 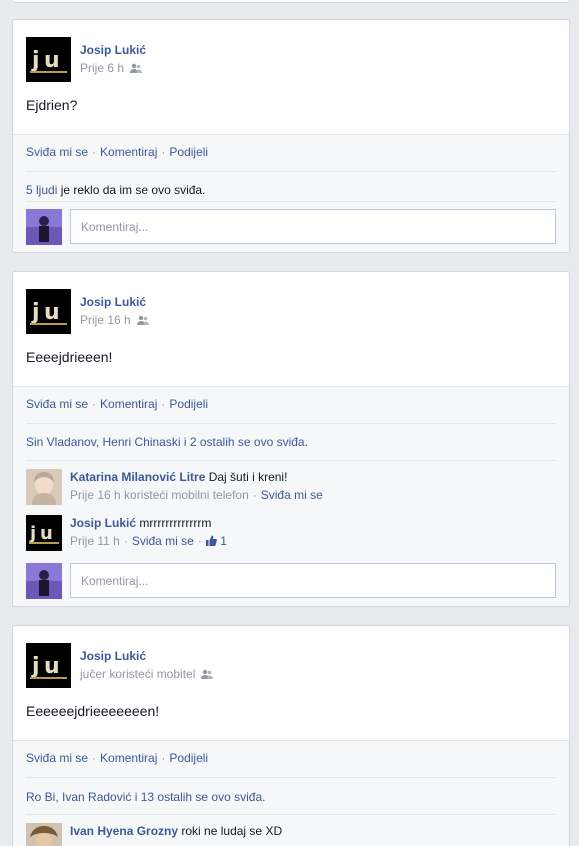 What do you see at coordinates (232, 831) in the screenshot?
I see `comment-text: roki ne ludaj se XD` at bounding box center [232, 831].